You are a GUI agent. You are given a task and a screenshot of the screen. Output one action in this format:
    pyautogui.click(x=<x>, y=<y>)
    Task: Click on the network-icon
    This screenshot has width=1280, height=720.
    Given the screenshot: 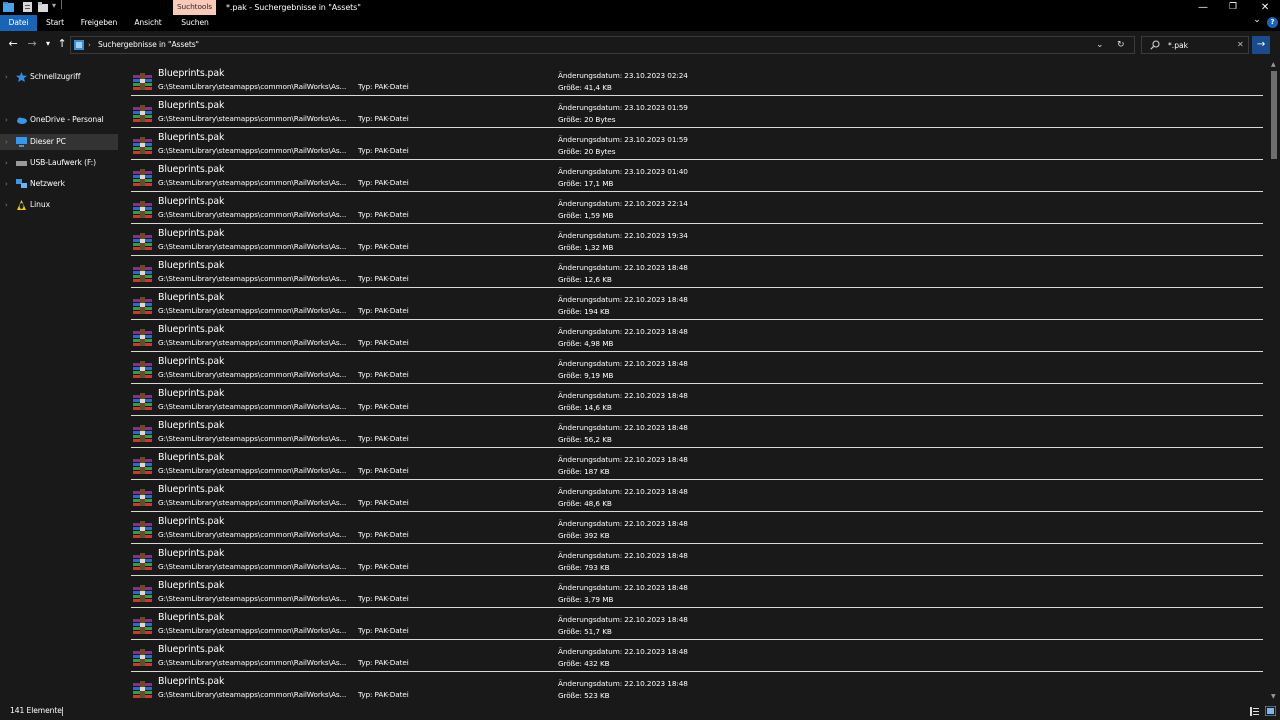 What is the action you would take?
    pyautogui.click(x=21, y=183)
    